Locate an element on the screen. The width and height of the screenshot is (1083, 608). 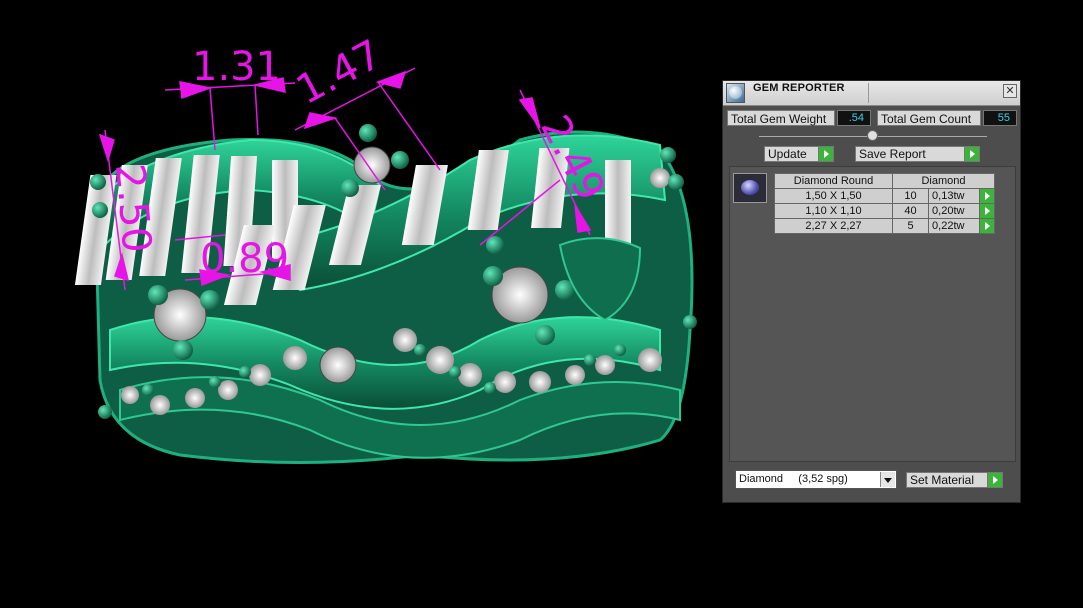
material-select-value: Diamond (3,52 spg) is located at coordinates (793, 479).